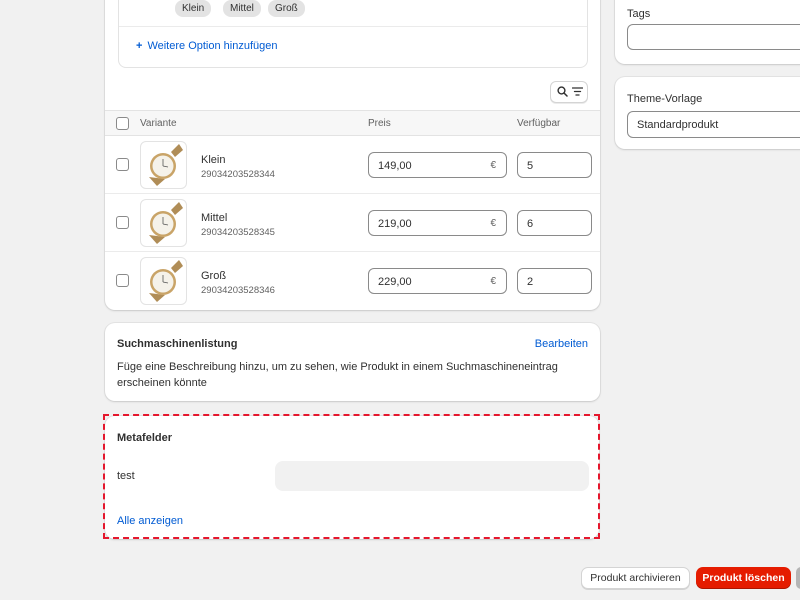 This screenshot has height=600, width=800. Describe the element at coordinates (562, 91) in the screenshot. I see `search-icon` at that location.